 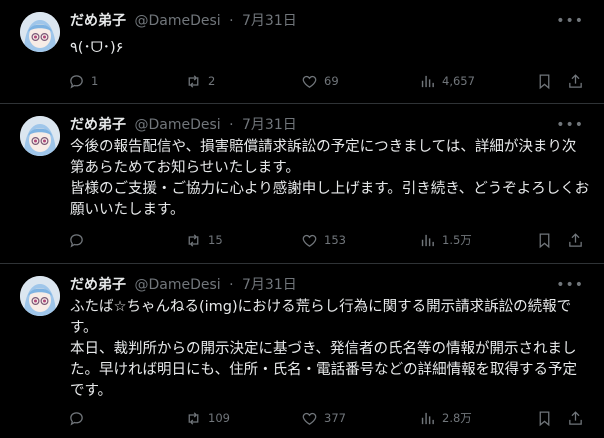 What do you see at coordinates (219, 418) in the screenshot?
I see `retweet-count: 109` at bounding box center [219, 418].